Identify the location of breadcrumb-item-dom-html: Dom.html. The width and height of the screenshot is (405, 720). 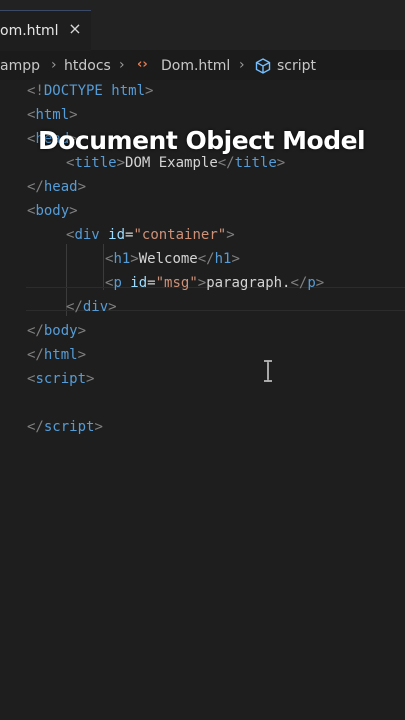
(195, 66).